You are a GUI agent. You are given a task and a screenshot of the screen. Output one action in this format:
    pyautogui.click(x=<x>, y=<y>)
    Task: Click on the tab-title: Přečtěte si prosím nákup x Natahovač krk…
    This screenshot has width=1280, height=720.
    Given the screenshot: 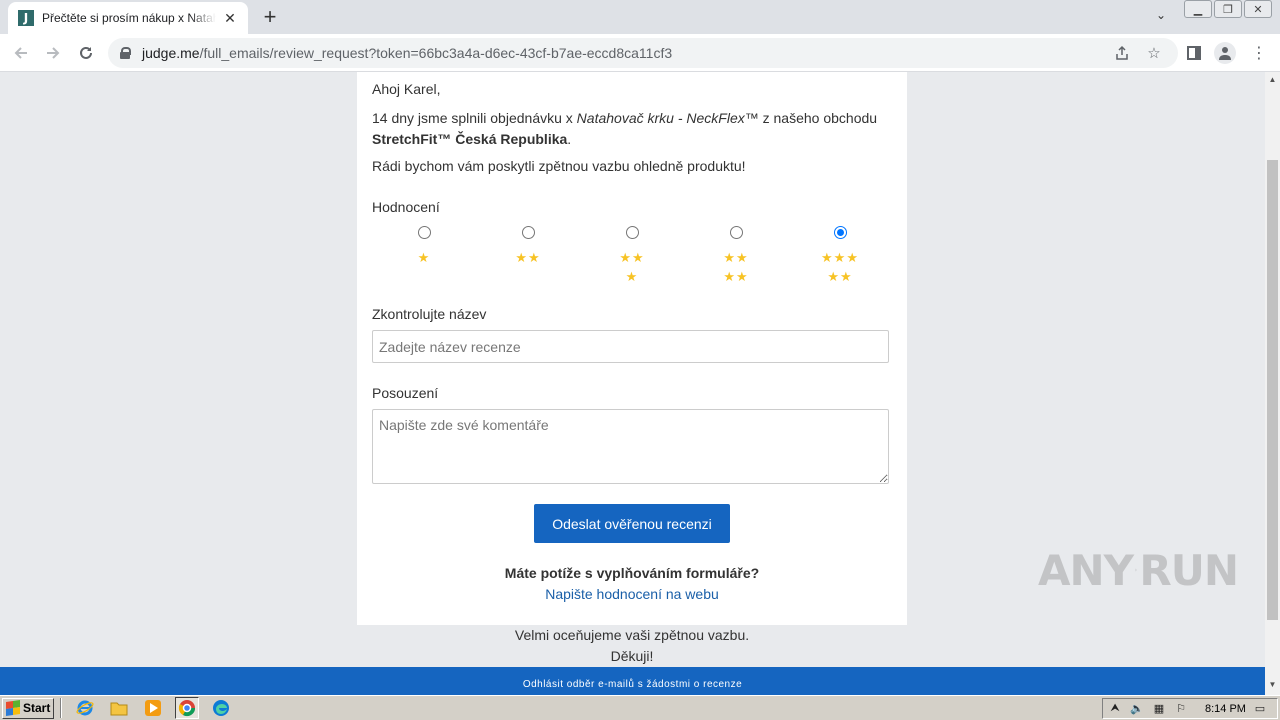 What is the action you would take?
    pyautogui.click(x=129, y=18)
    